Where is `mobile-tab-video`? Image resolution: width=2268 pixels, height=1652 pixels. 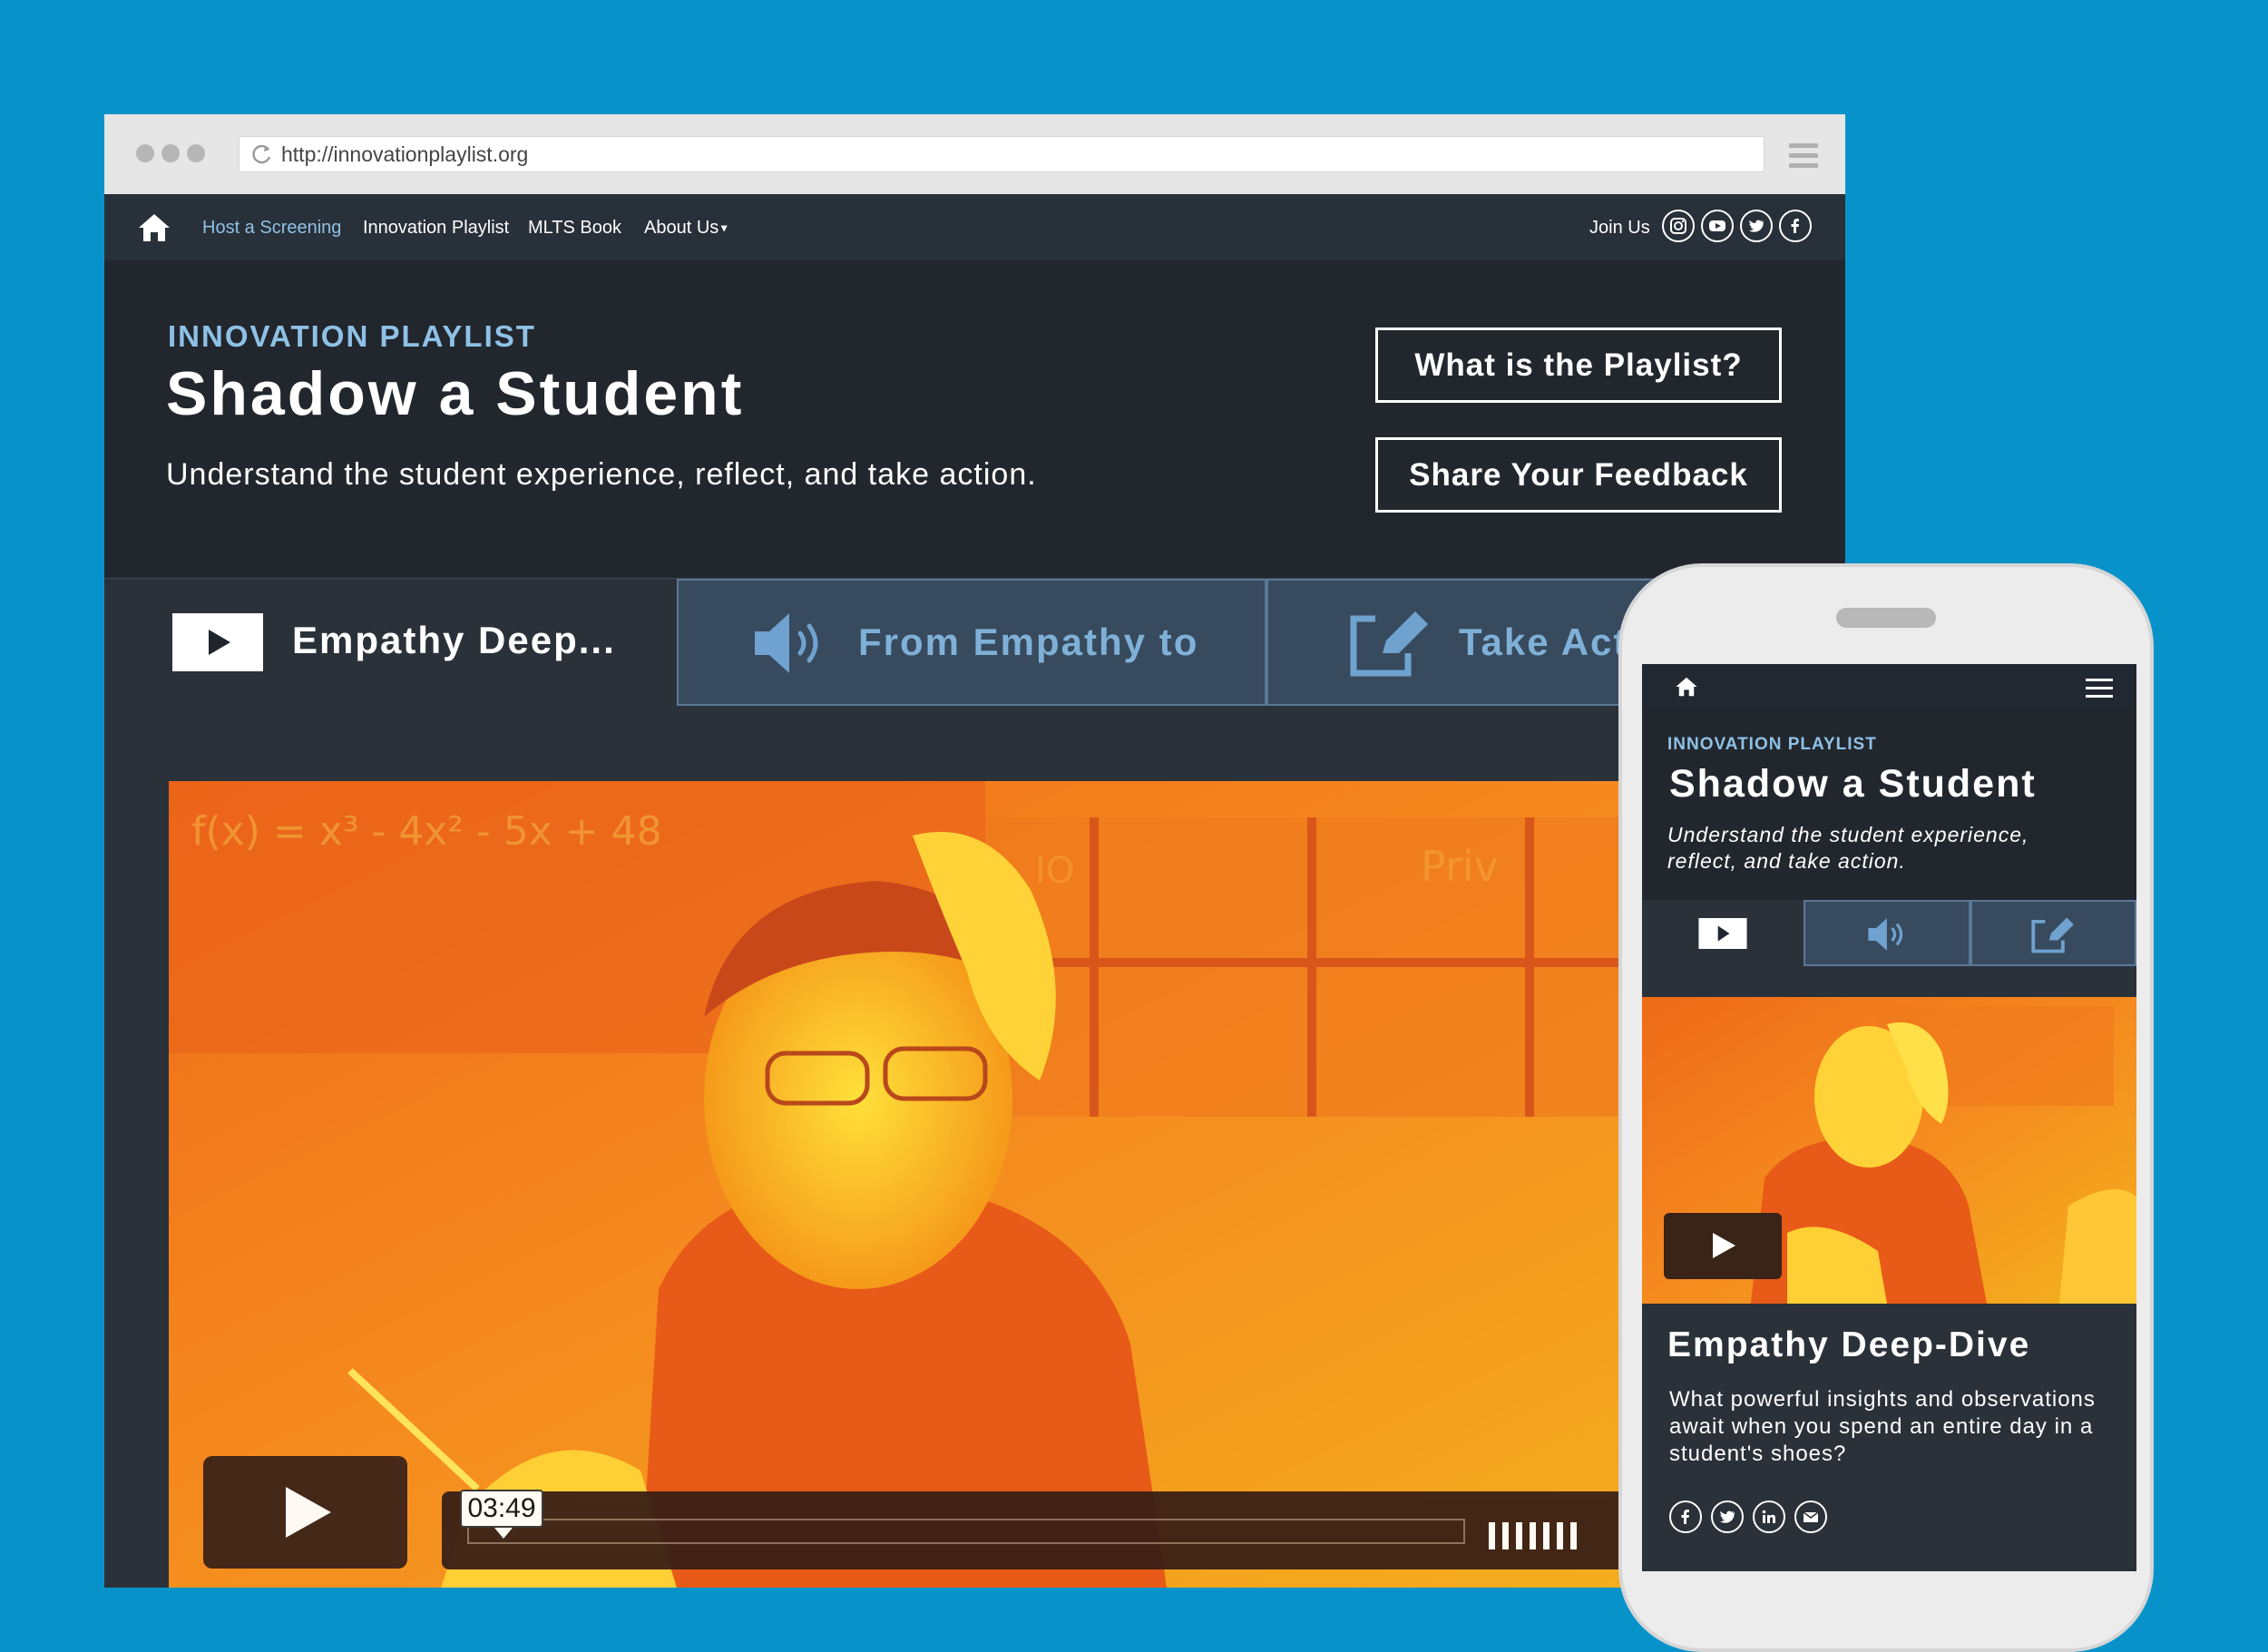
mobile-tab-video is located at coordinates (1723, 933).